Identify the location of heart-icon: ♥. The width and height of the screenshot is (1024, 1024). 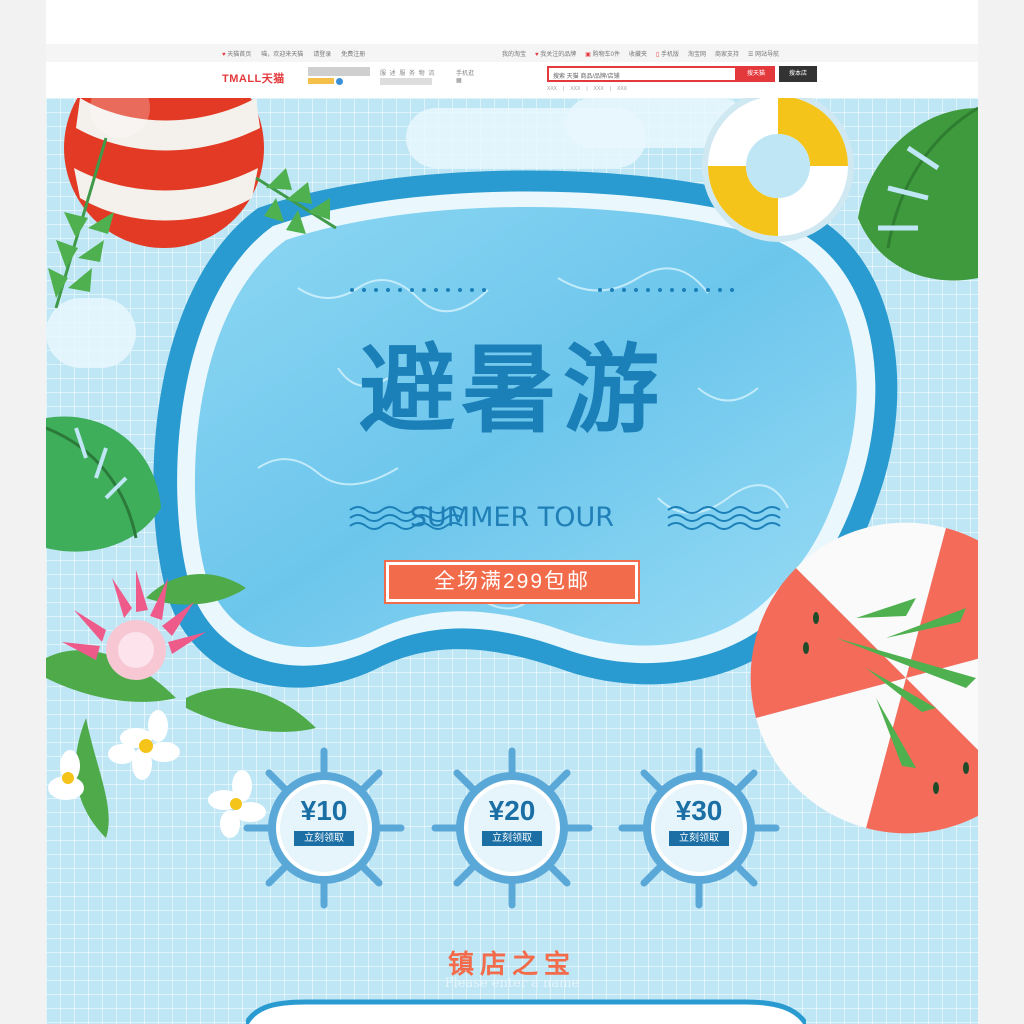
(537, 55).